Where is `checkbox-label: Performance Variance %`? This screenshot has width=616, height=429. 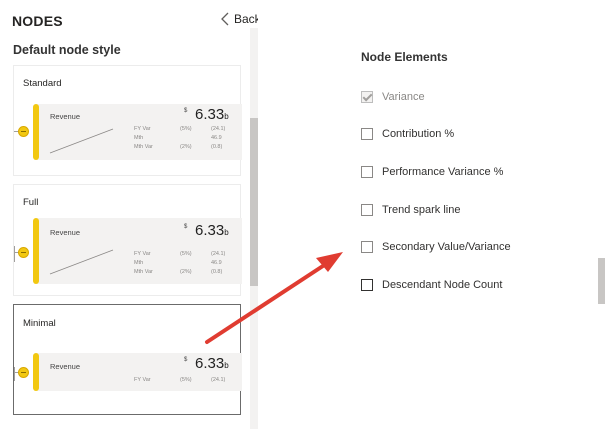 checkbox-label: Performance Variance % is located at coordinates (443, 172).